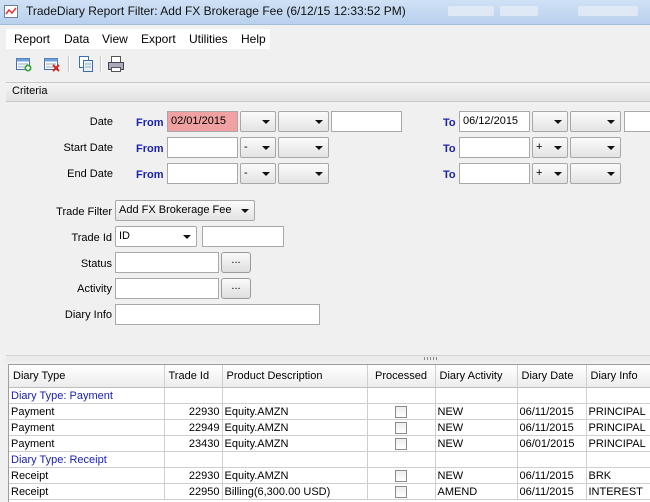 The width and height of the screenshot is (650, 502). Describe the element at coordinates (595, 173) in the screenshot. I see `end-date-to-period-select` at that location.